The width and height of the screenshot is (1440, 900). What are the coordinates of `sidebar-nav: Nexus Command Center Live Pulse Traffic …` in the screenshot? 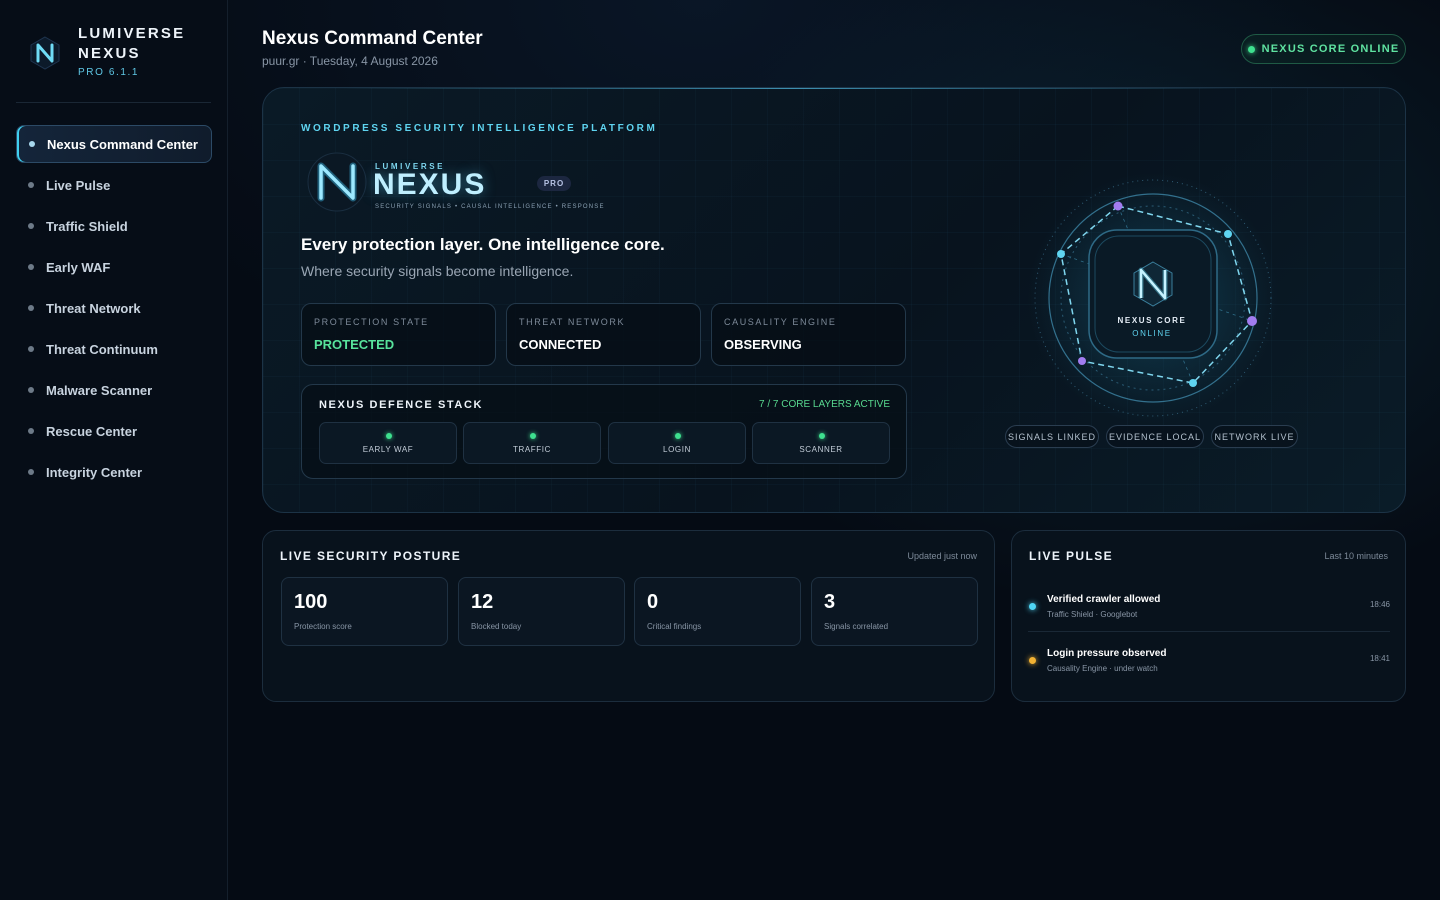 It's located at (114, 309).